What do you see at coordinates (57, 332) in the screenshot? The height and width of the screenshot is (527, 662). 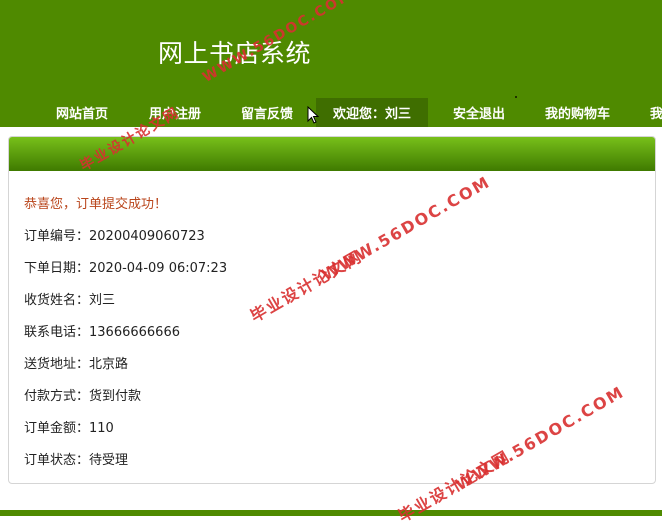 I see `phone-label: 联系电话：` at bounding box center [57, 332].